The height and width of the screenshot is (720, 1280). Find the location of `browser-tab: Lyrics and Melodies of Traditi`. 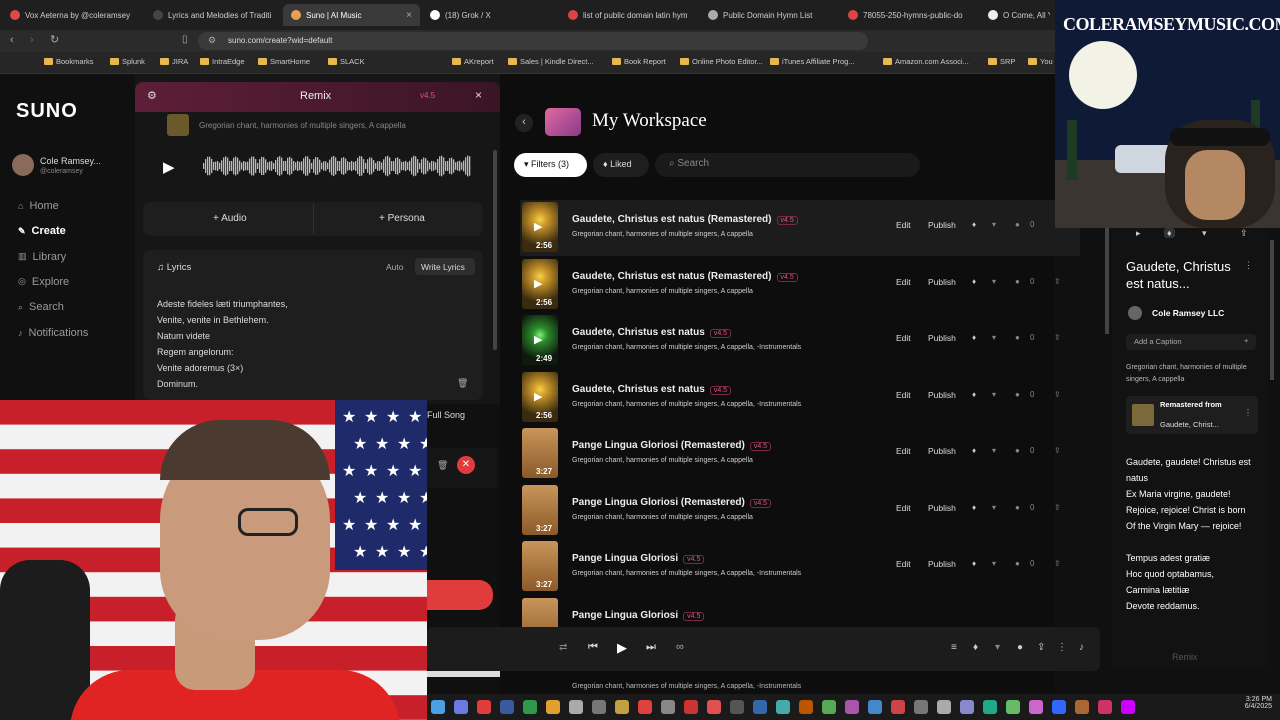

browser-tab: Lyrics and Melodies of Traditi is located at coordinates (212, 15).